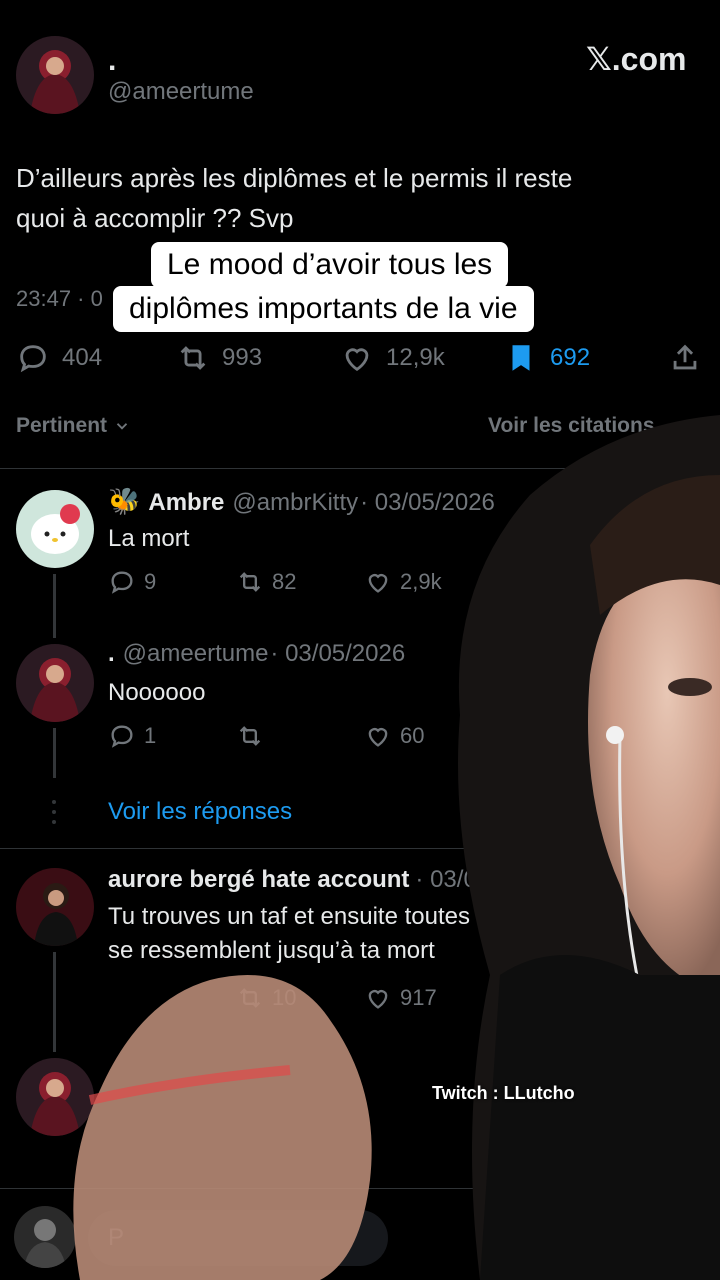 This screenshot has height=1280, width=720. I want to click on reply-like-button: 60, so click(394, 736).